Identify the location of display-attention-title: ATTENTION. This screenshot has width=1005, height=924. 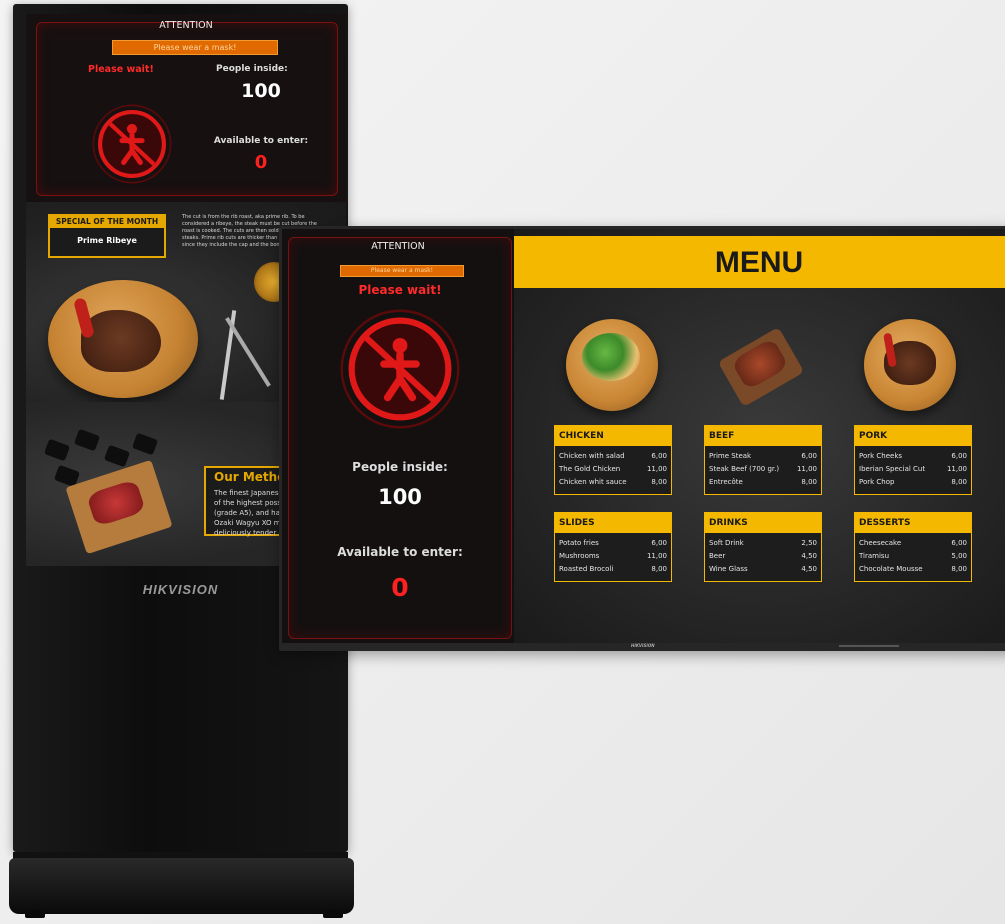
(398, 246).